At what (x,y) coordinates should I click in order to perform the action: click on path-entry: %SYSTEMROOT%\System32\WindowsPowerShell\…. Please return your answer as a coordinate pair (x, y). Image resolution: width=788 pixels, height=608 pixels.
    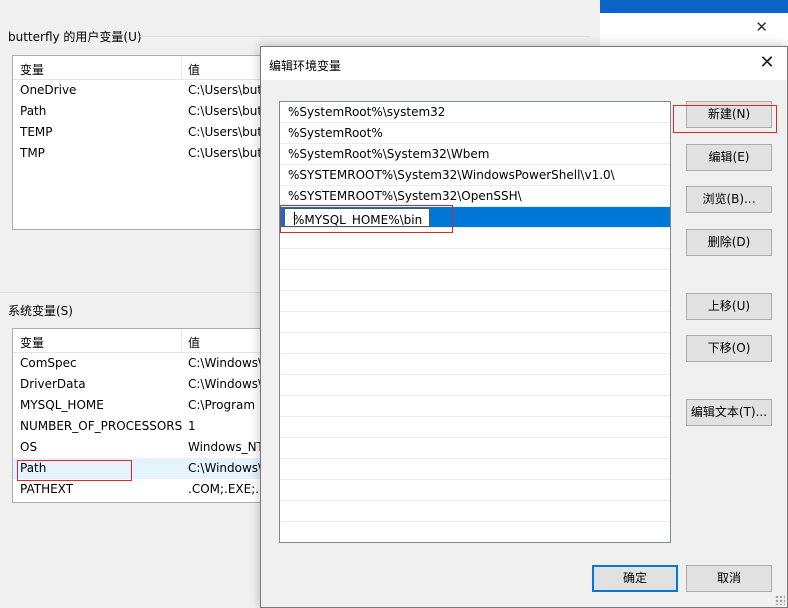
    Looking at the image, I should click on (475, 175).